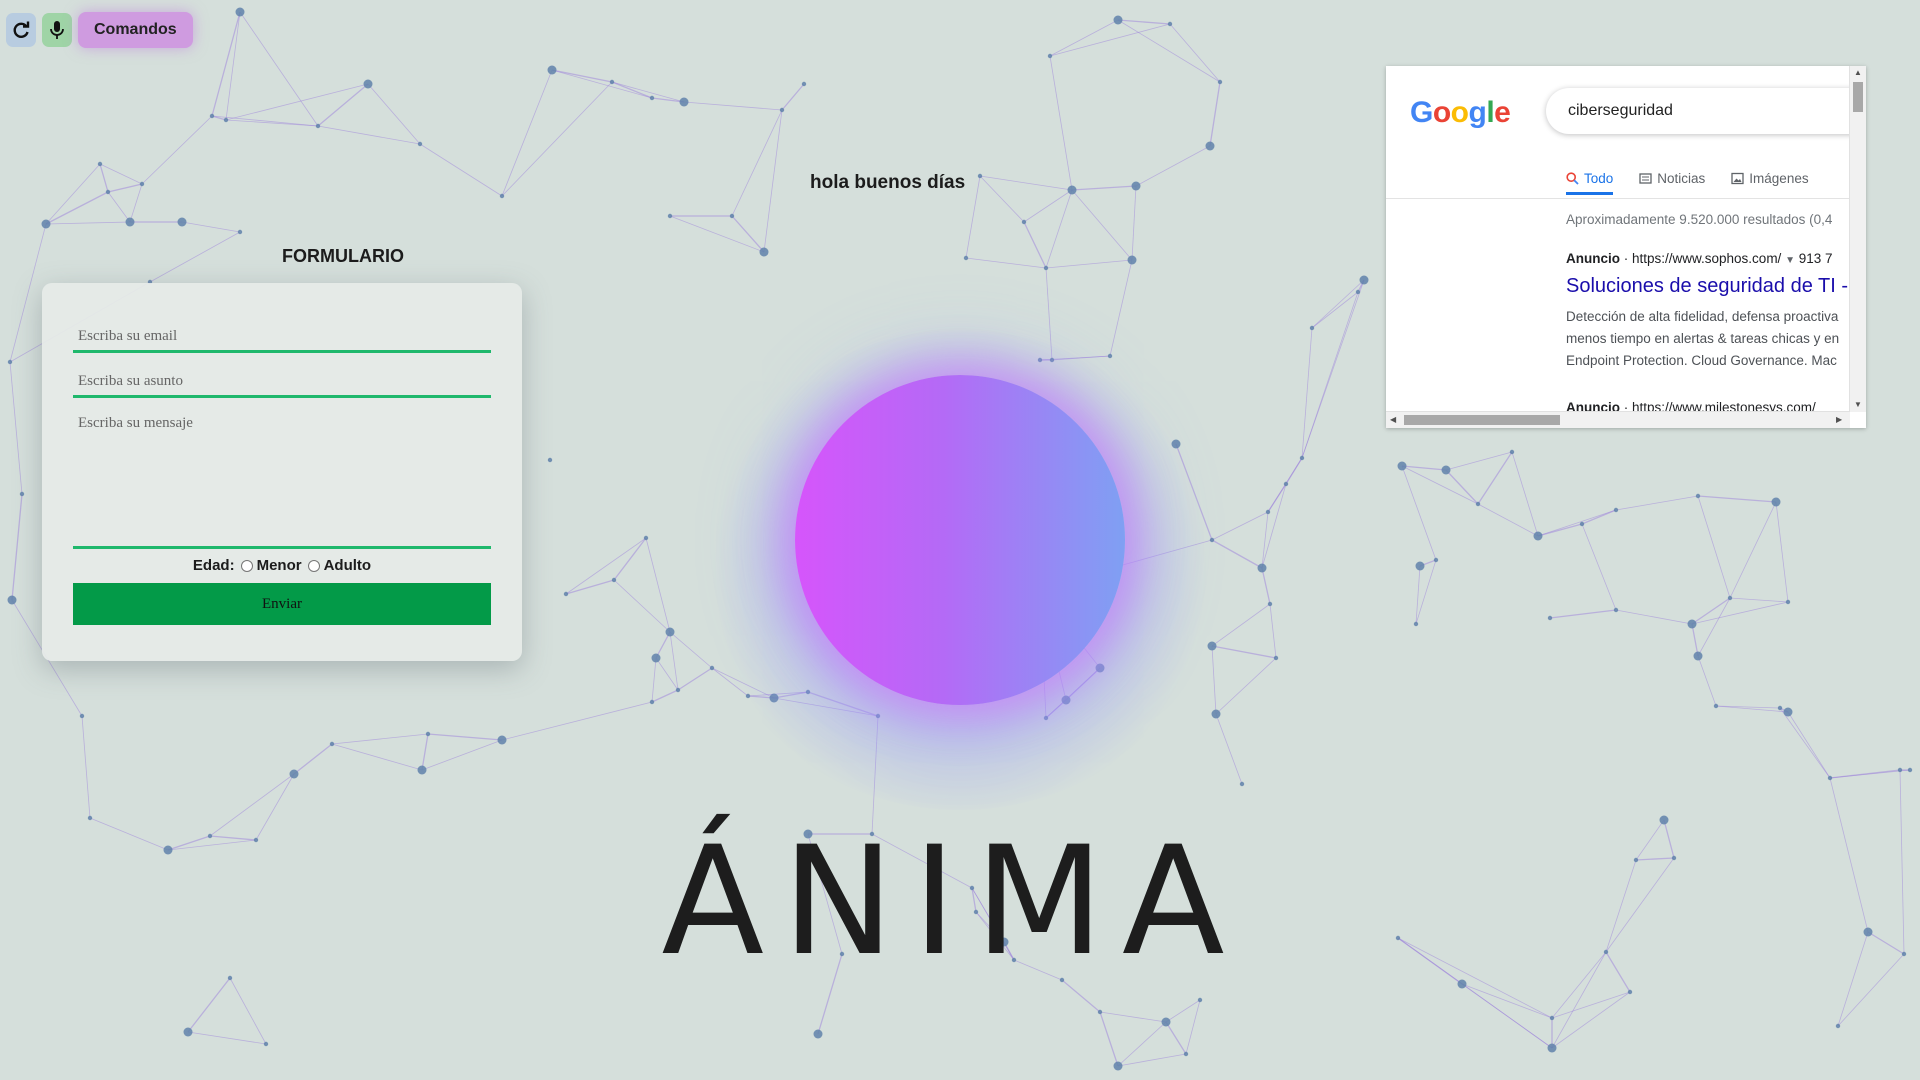 Image resolution: width=1920 pixels, height=1080 pixels. Describe the element at coordinates (1482, 420) in the screenshot. I see `horizontal-scroll-thumb` at that location.